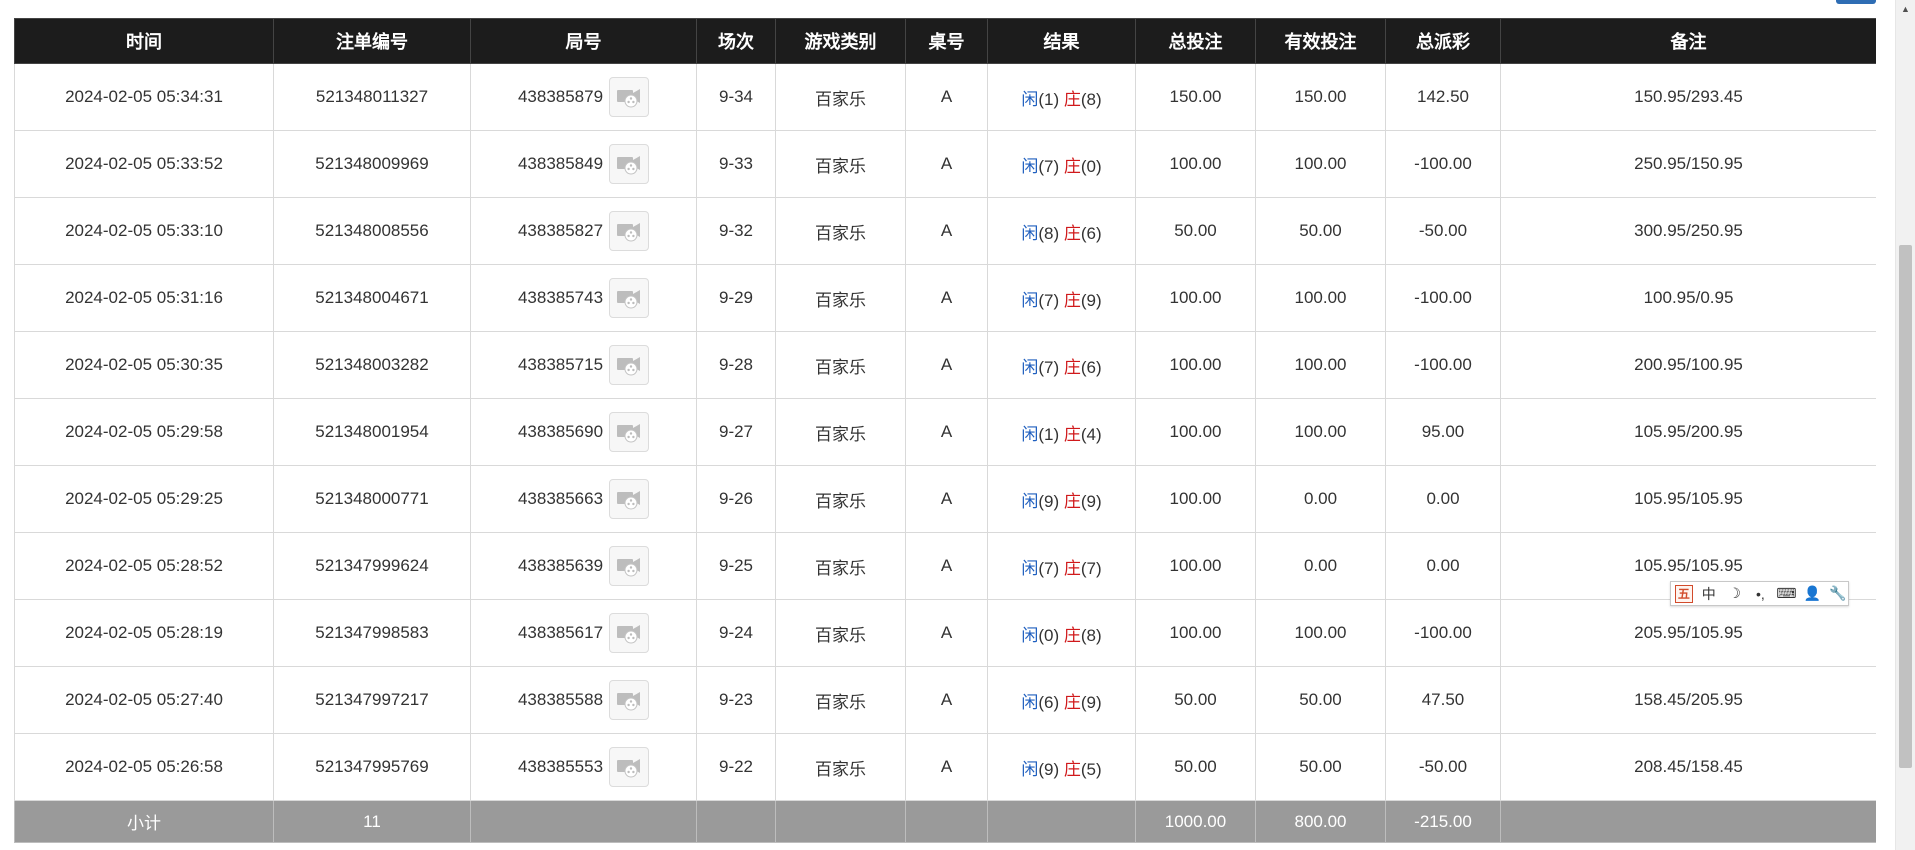  I want to click on player-score: (8), so click(1049, 233).